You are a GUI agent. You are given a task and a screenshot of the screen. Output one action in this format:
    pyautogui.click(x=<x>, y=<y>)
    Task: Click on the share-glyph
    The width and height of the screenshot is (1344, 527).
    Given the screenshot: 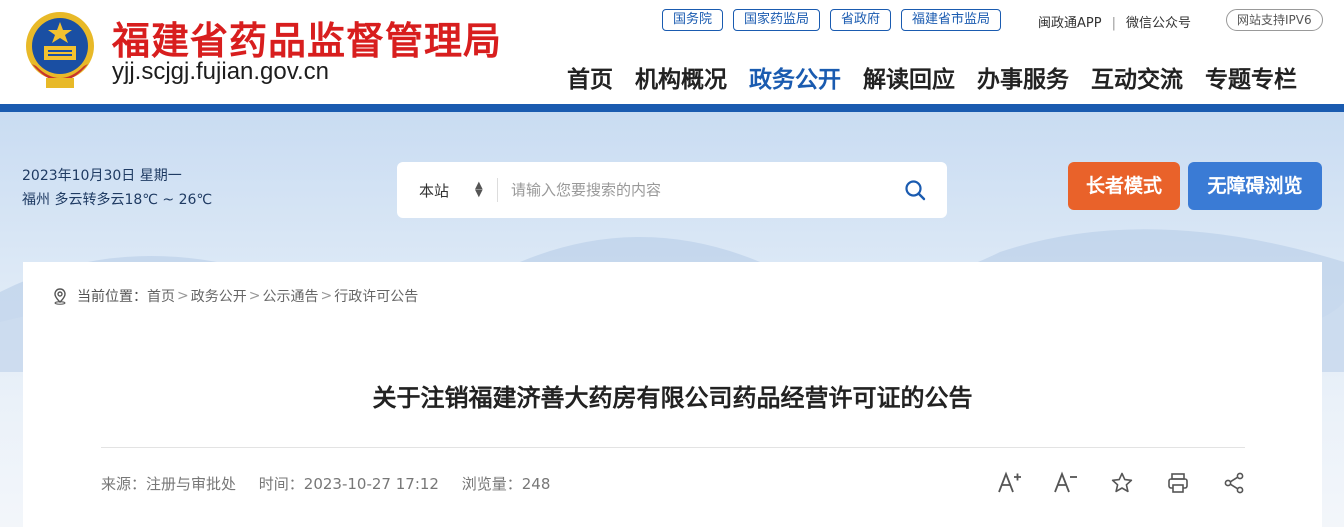 What is the action you would take?
    pyautogui.click(x=1234, y=483)
    